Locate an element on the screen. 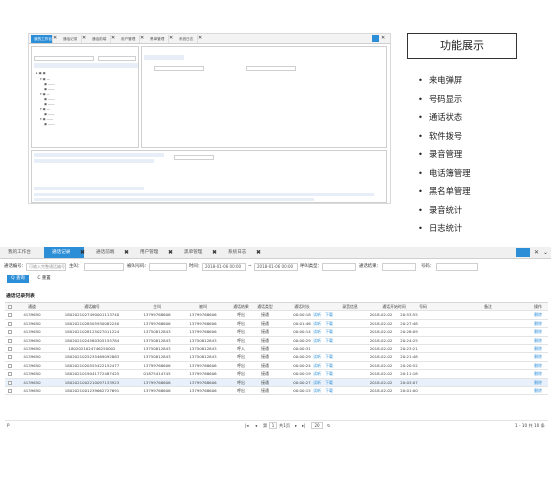  row-action-link is located at coordinates (329, 349).